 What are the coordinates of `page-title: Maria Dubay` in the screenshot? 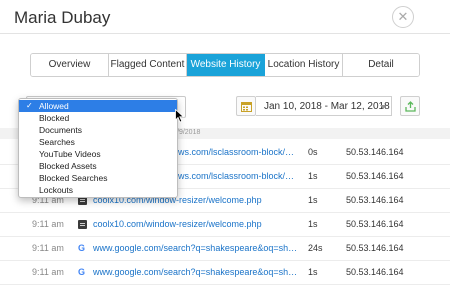 It's located at (62, 17).